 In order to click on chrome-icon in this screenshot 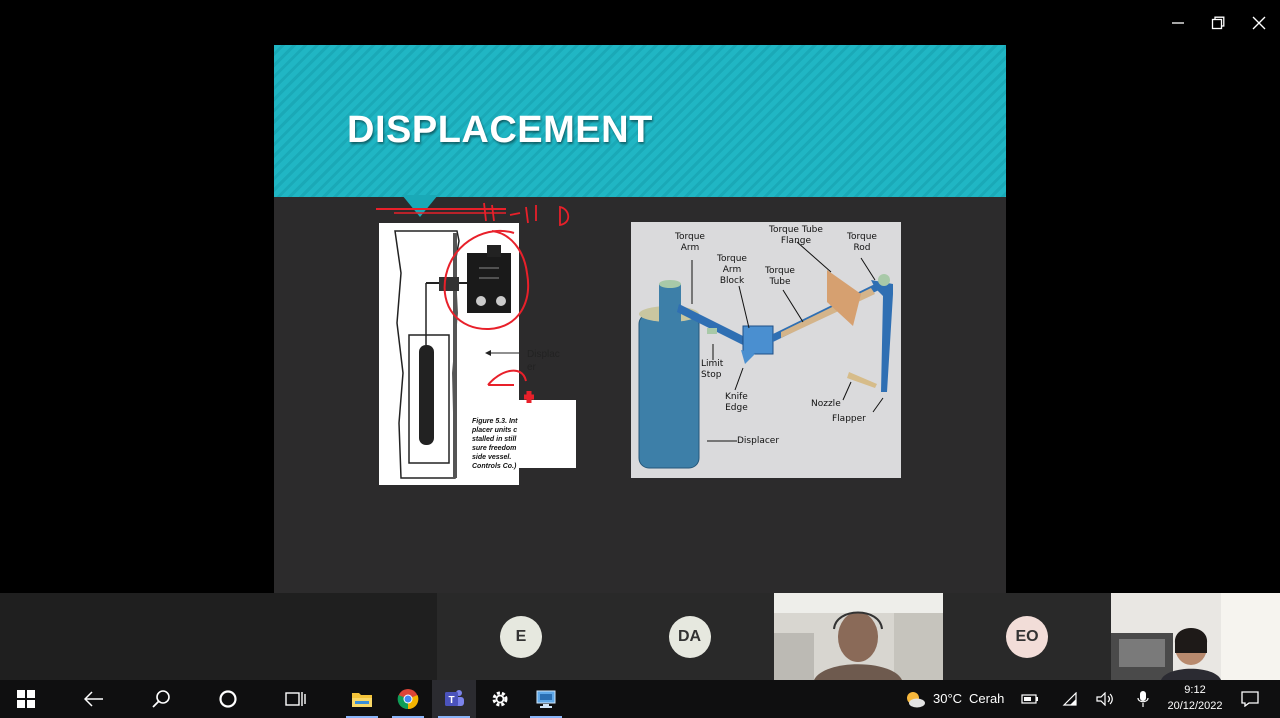, I will do `click(408, 699)`.